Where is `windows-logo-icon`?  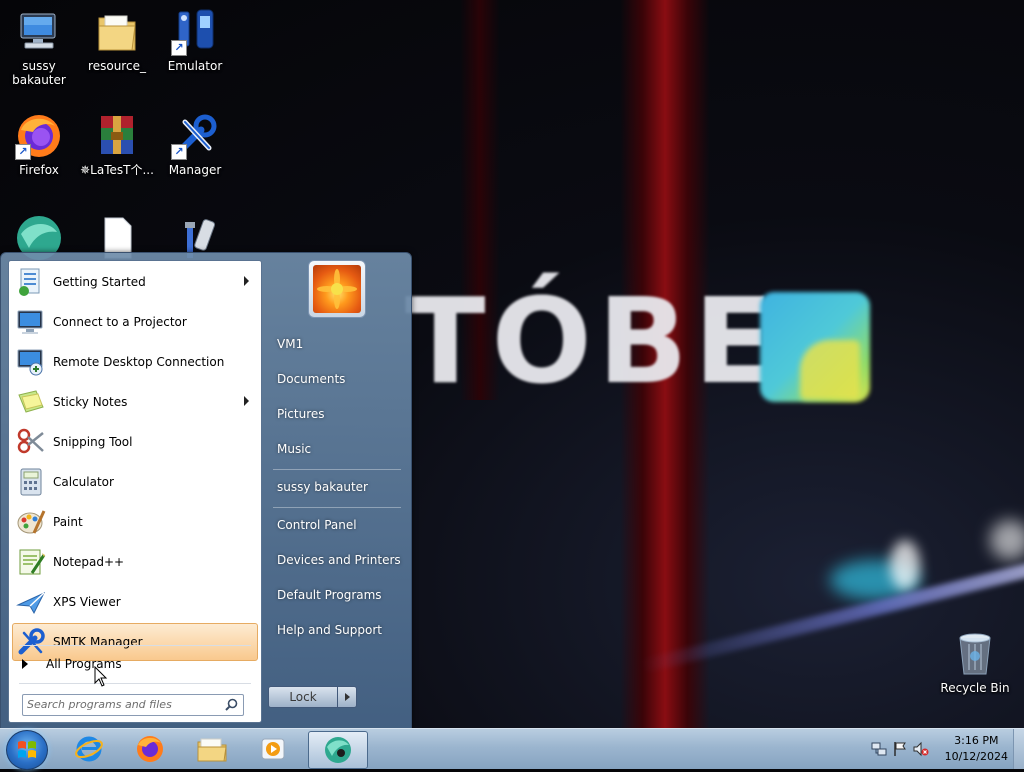
windows-logo-icon is located at coordinates (27, 749).